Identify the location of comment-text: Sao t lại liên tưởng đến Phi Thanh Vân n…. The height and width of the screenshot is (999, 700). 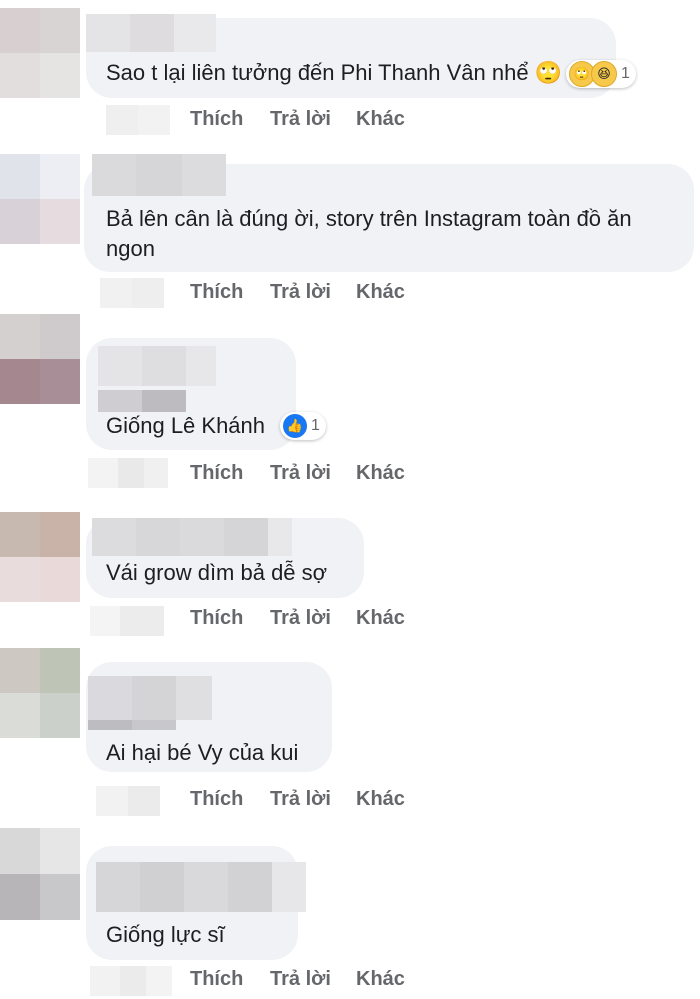
(334, 72).